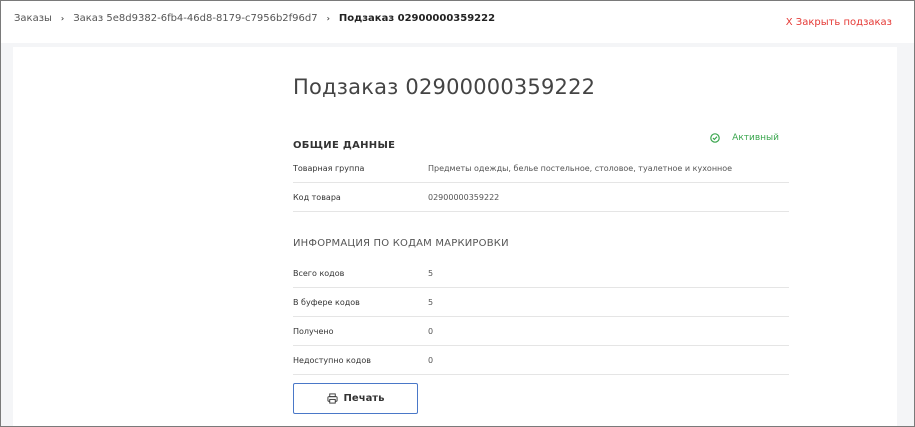 The width and height of the screenshot is (915, 427). What do you see at coordinates (541, 331) in the screenshot?
I see `info-row: Получено 0` at bounding box center [541, 331].